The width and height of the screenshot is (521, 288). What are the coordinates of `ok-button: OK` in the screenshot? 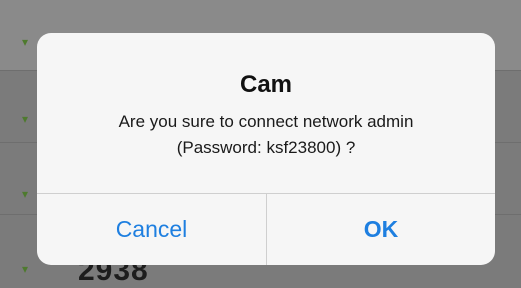 It's located at (381, 229).